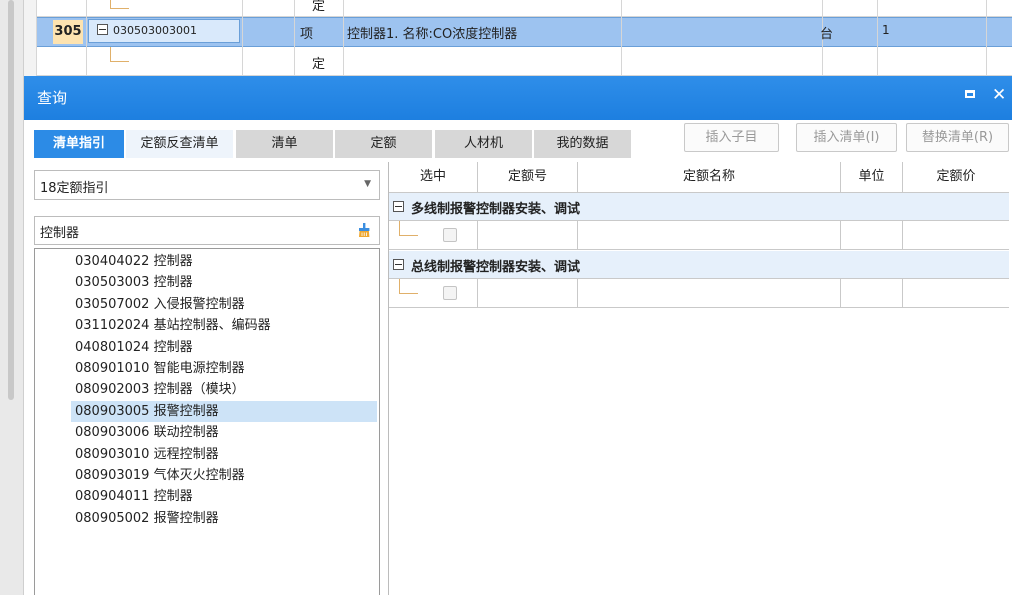  I want to click on column-header-unit: 单位, so click(872, 177).